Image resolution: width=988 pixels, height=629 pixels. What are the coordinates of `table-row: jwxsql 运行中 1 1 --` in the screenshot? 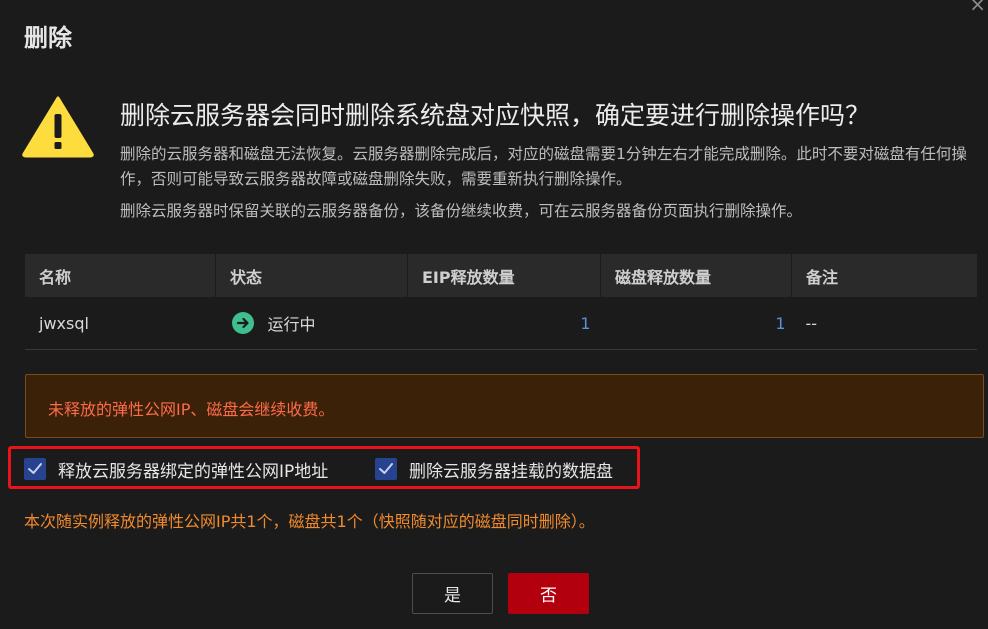 It's located at (501, 323).